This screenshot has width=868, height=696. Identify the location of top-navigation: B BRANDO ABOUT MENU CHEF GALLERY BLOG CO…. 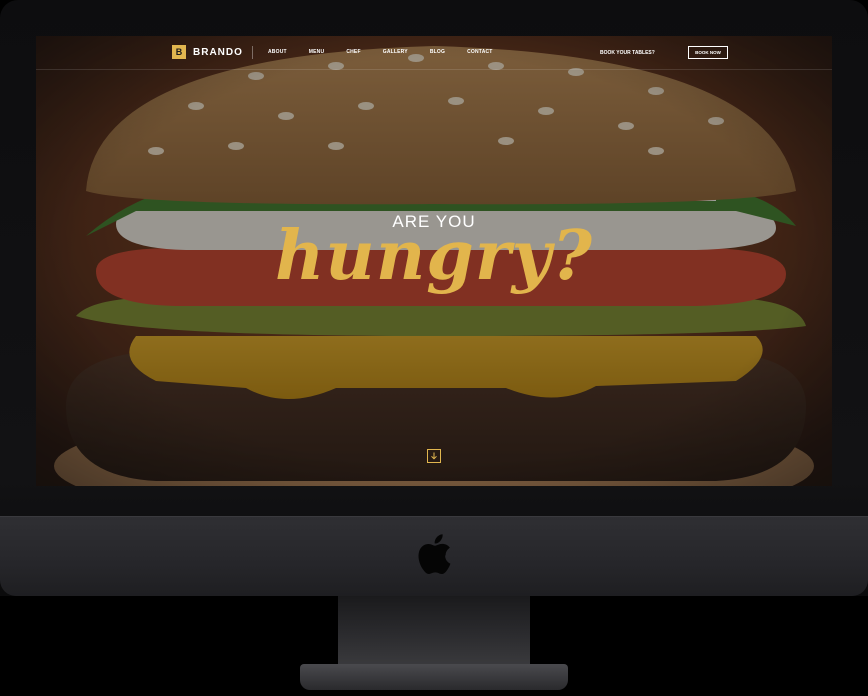
(434, 53).